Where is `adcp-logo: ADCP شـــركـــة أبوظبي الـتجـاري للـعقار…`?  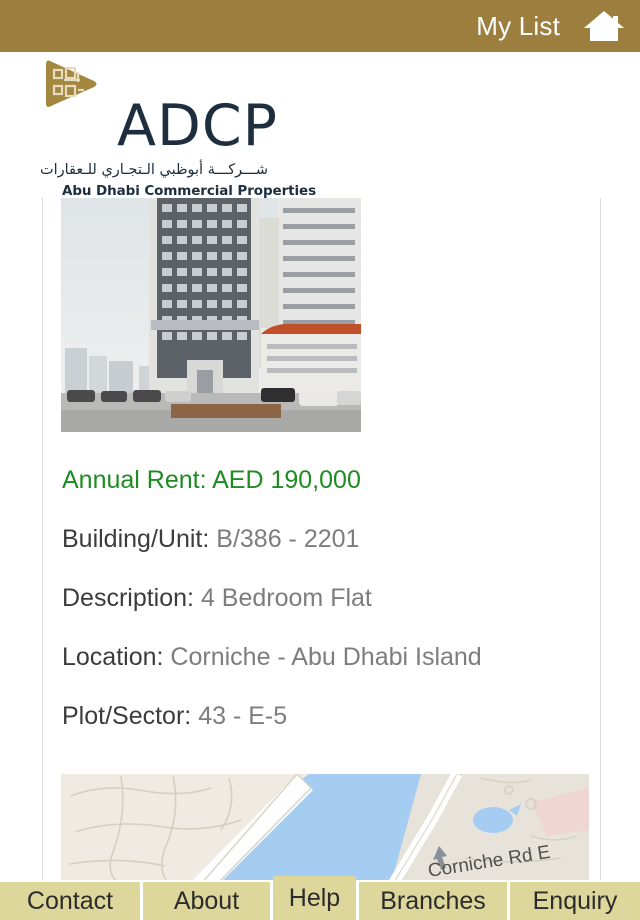 adcp-logo: ADCP شـــركـــة أبوظبي الـتجـاري للـعقار… is located at coordinates (178, 127).